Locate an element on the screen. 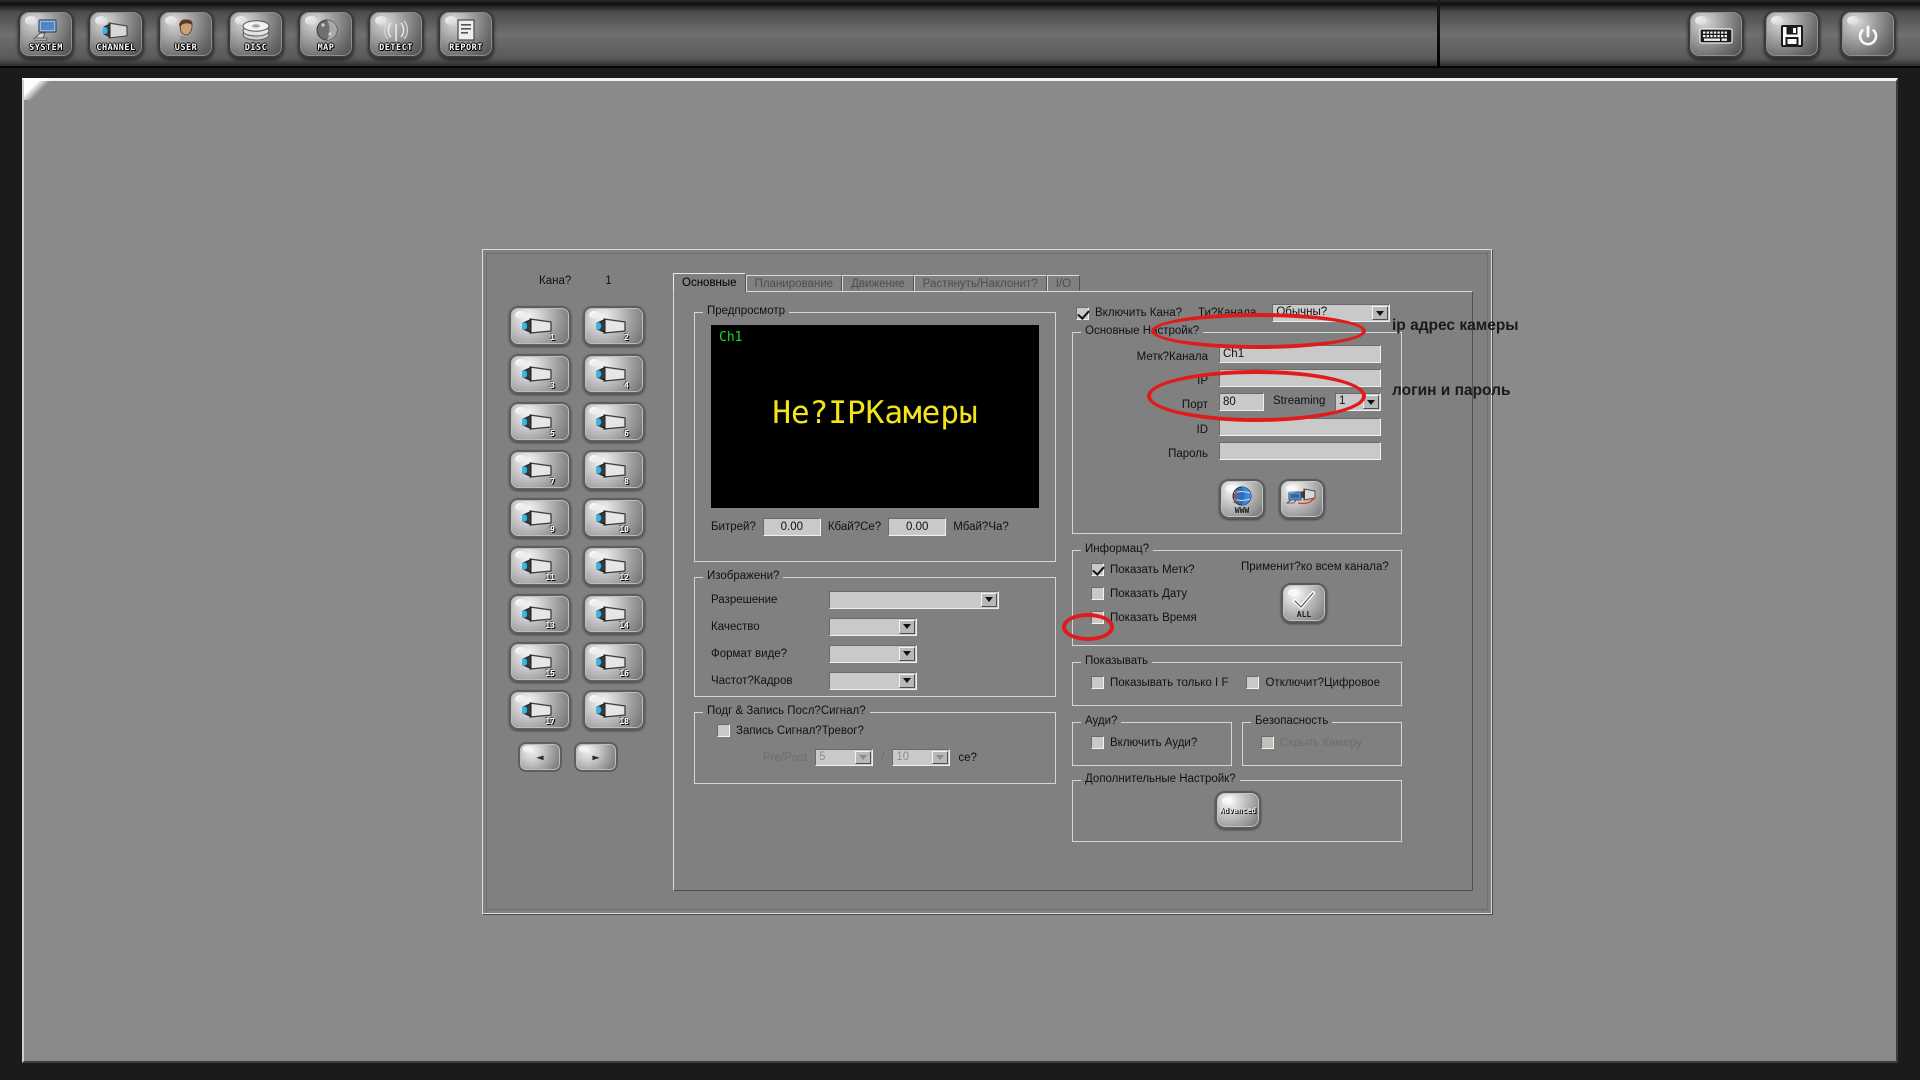 The image size is (1920, 1080). camera-button-4: 4 is located at coordinates (614, 374).